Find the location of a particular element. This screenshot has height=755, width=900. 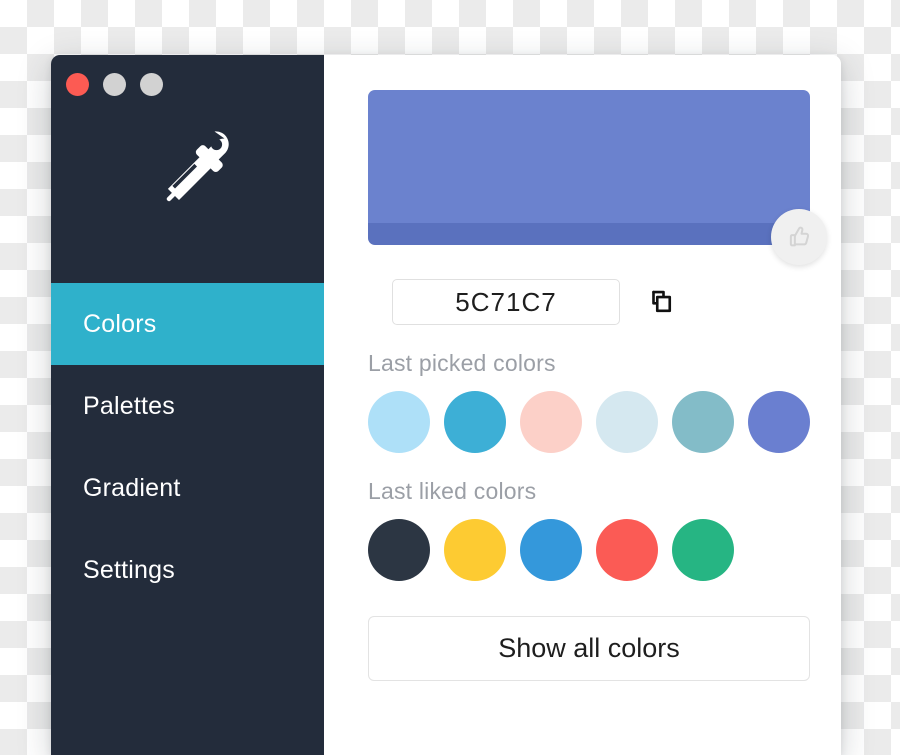

color-preview-area is located at coordinates (597, 177).